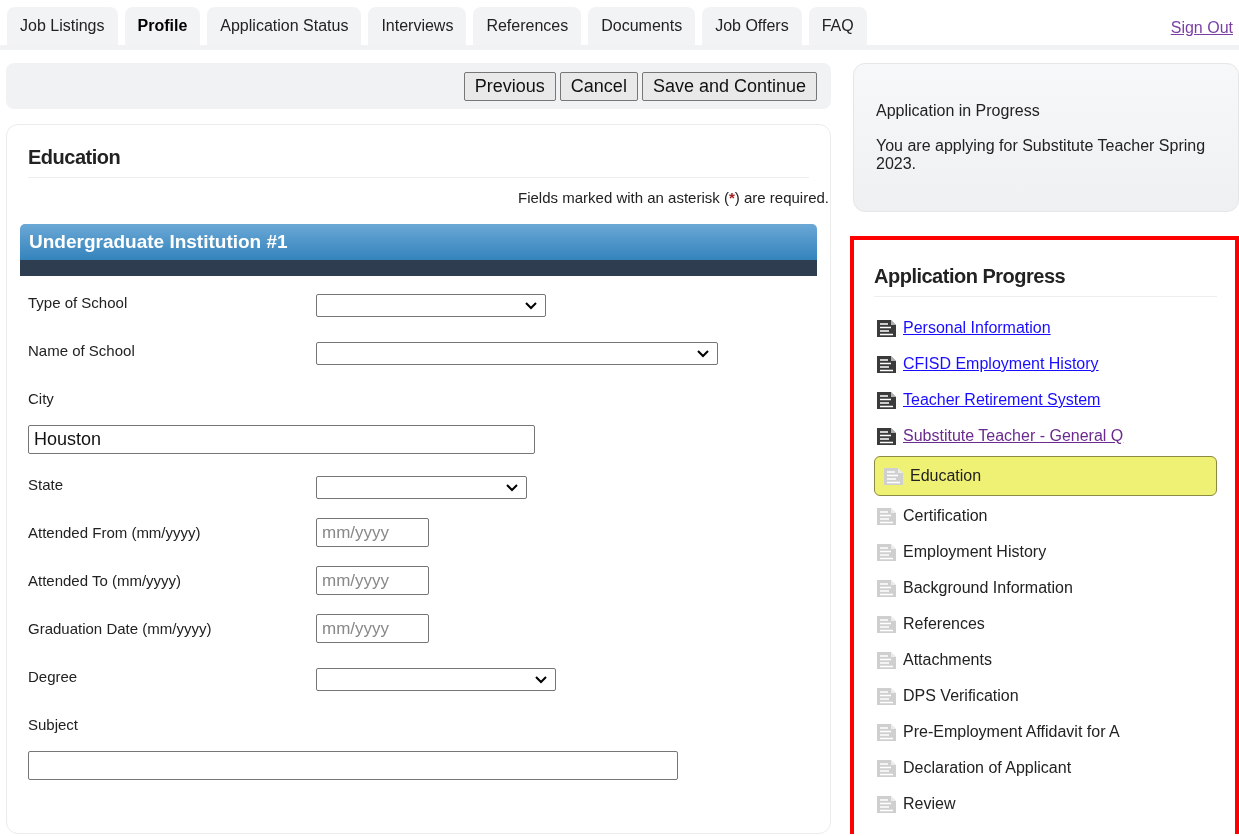 The height and width of the screenshot is (836, 1239). I want to click on step-label: DPS Verification, so click(961, 696).